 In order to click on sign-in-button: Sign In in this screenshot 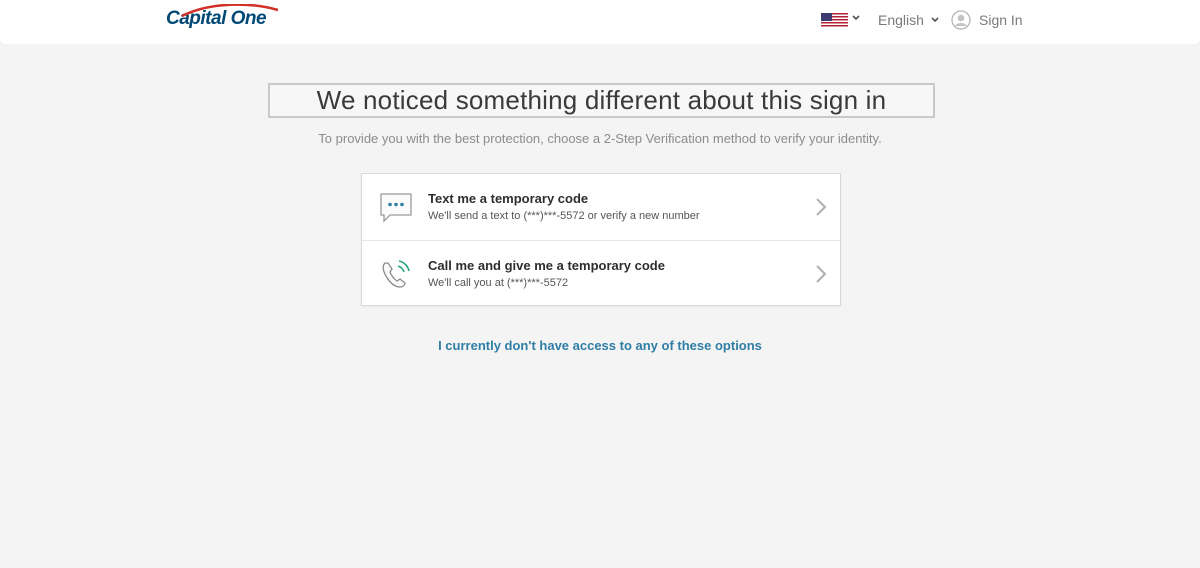, I will do `click(987, 20)`.